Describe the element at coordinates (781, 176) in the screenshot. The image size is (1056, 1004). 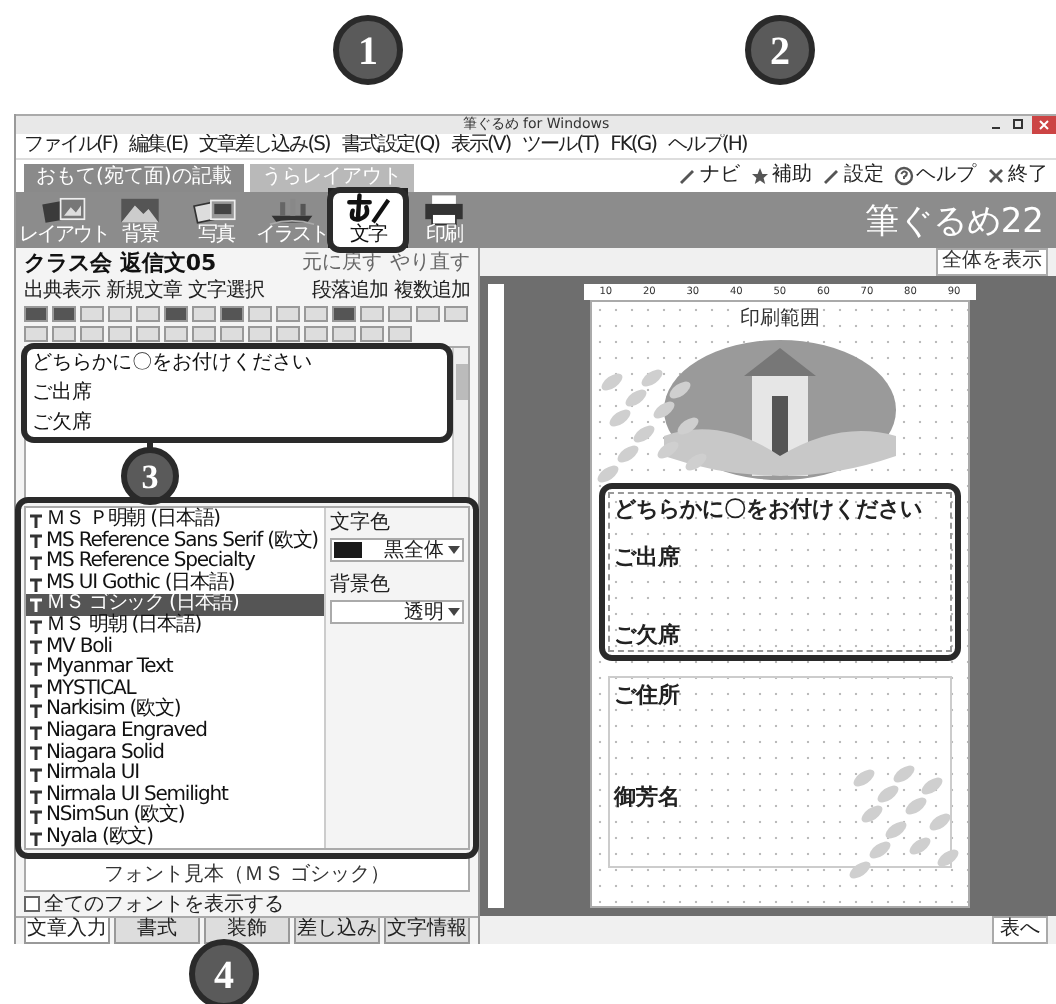
I see `top-link: 補助` at that location.